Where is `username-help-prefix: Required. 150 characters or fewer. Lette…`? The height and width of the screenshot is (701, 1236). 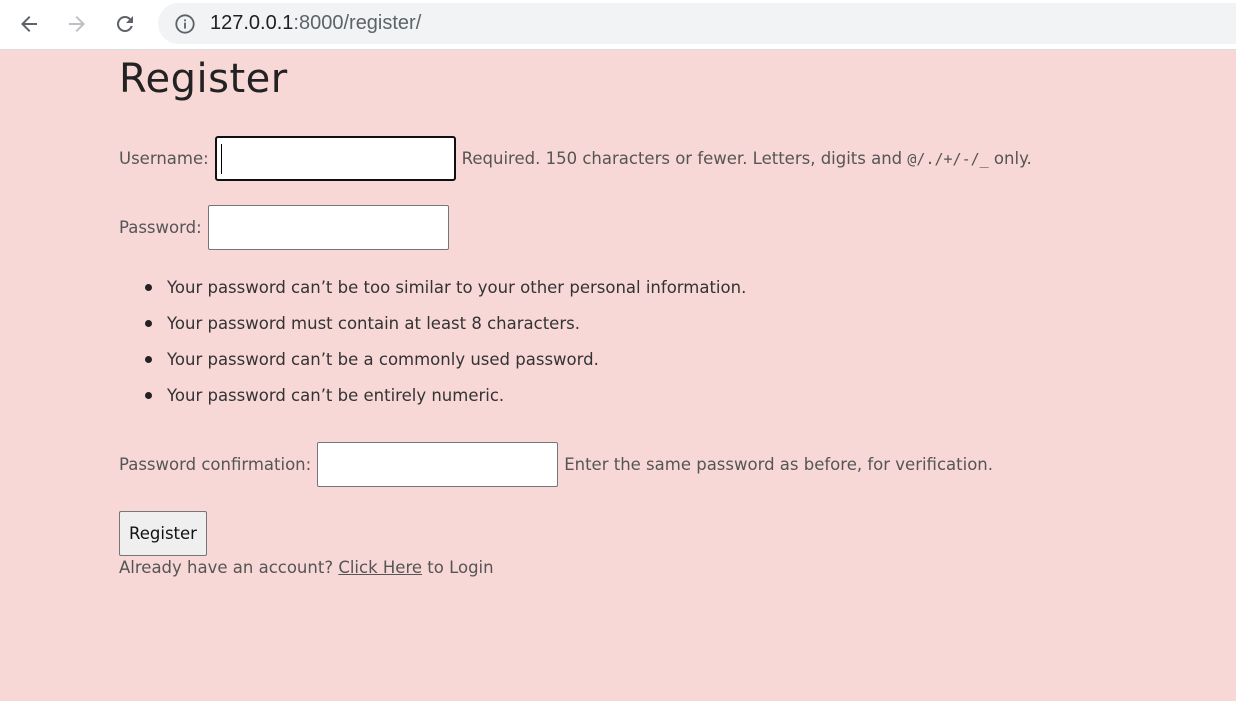
username-help-prefix: Required. 150 characters or fewer. Lette… is located at coordinates (684, 158).